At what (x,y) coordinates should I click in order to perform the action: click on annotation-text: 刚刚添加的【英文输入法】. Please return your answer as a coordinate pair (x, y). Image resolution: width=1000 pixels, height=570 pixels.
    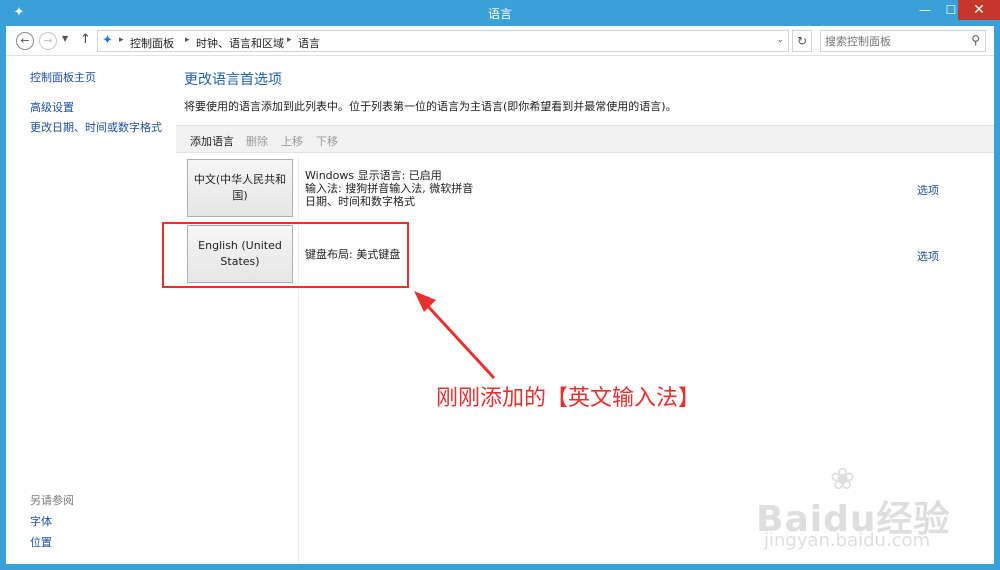
    Looking at the image, I should click on (568, 398).